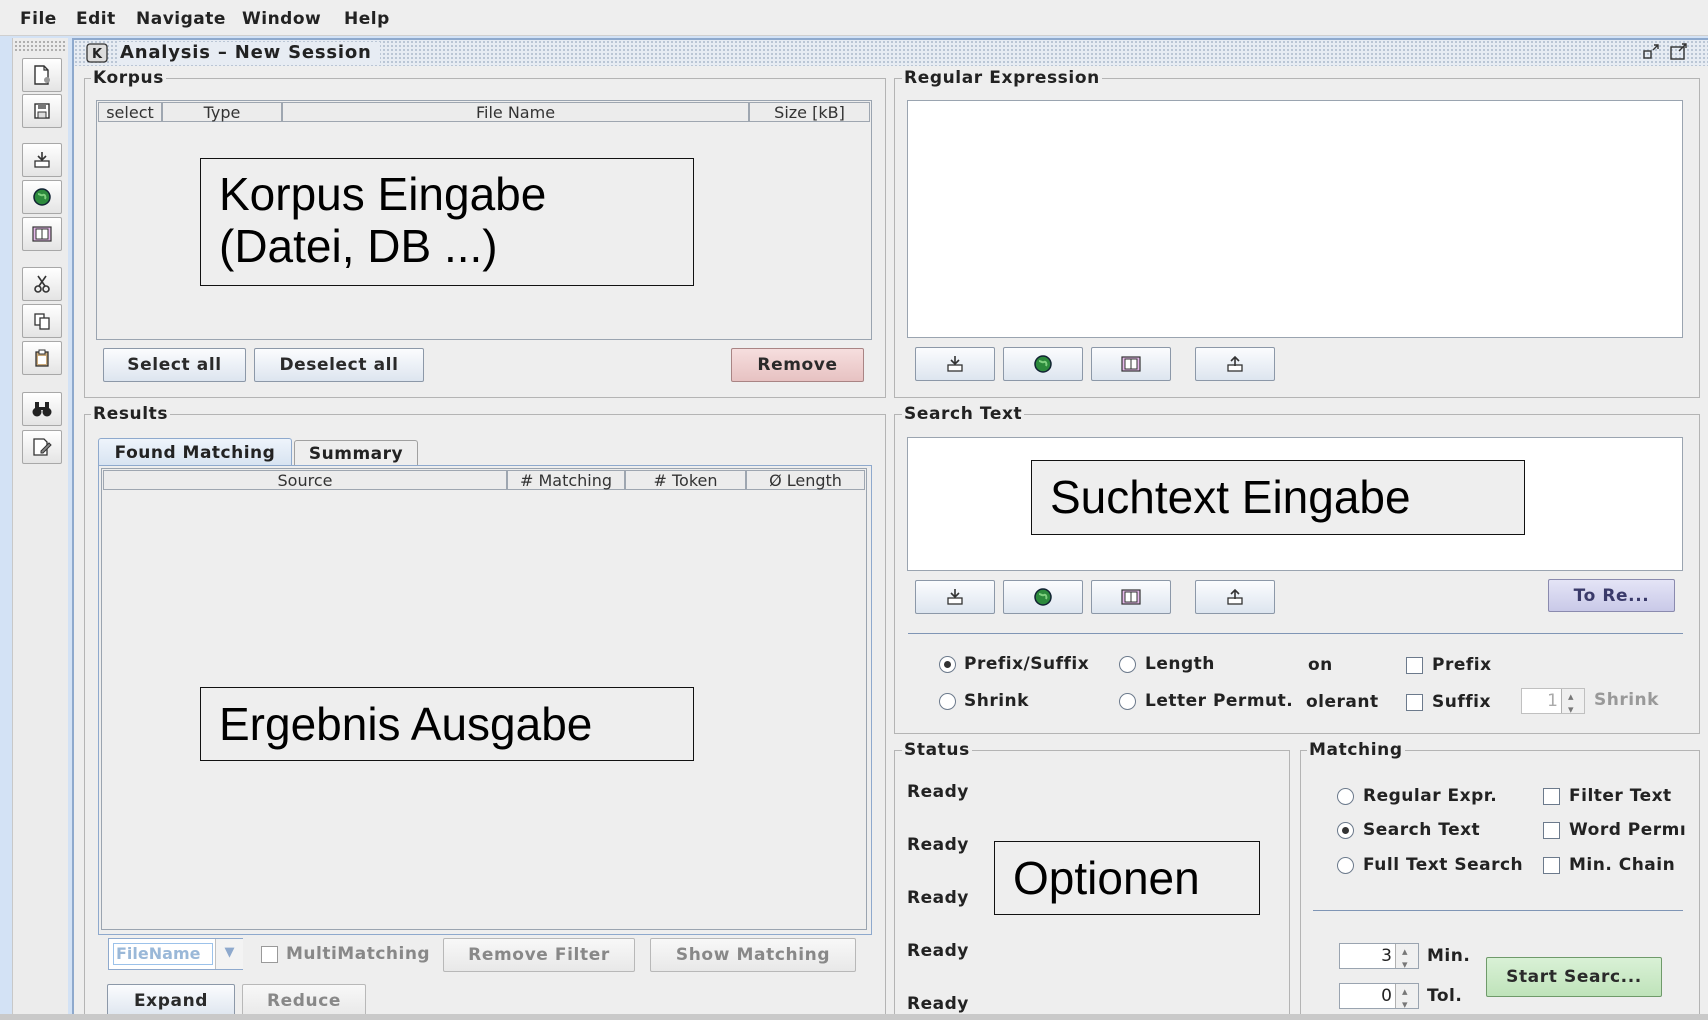 This screenshot has height=1020, width=1708. I want to click on edit-button, so click(42, 447).